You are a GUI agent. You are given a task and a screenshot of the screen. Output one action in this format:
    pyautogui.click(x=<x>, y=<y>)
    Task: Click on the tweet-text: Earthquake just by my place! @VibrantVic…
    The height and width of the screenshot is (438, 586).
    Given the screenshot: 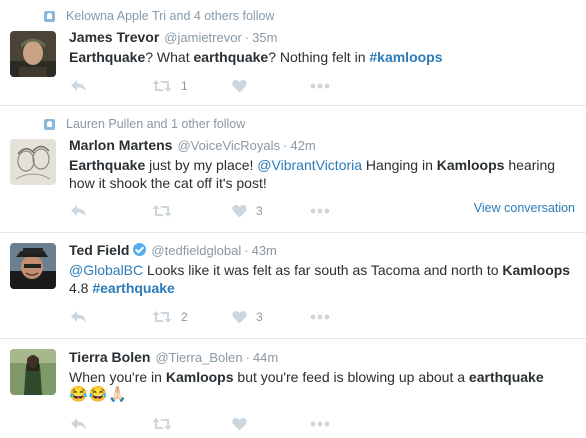 What is the action you would take?
    pyautogui.click(x=321, y=174)
    